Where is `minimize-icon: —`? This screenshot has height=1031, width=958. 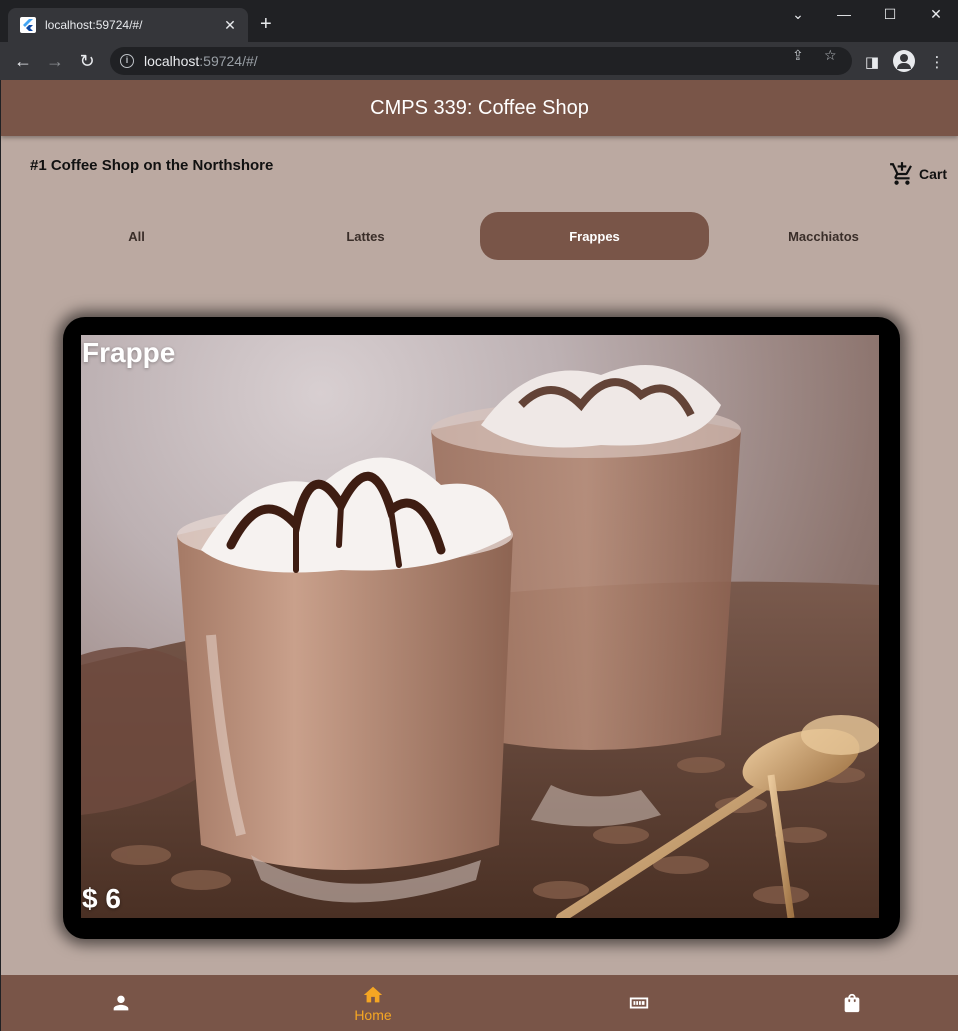
minimize-icon: — is located at coordinates (844, 14).